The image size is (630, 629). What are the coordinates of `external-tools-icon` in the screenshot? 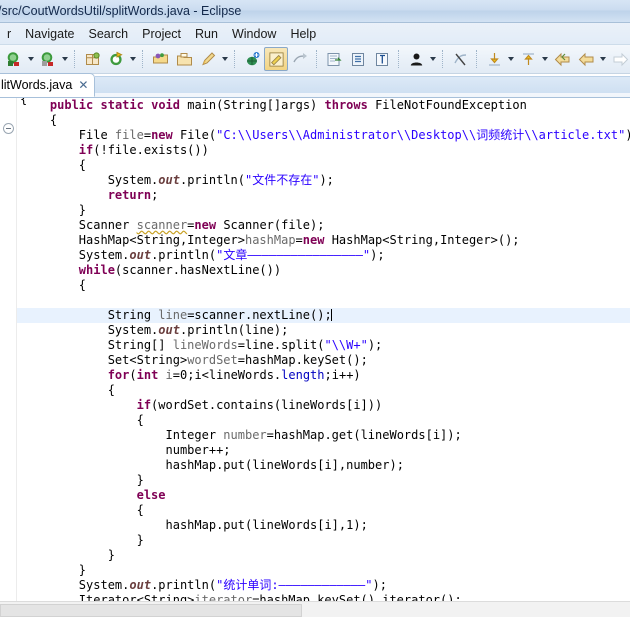 It's located at (334, 59).